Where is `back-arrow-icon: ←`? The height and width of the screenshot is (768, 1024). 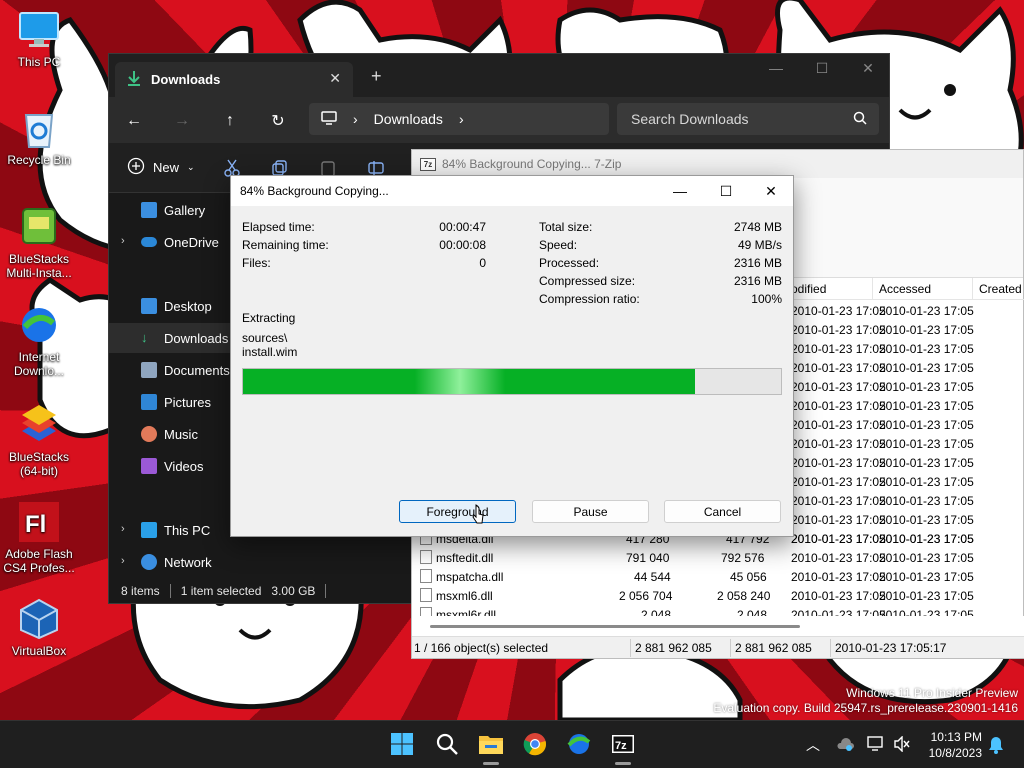 back-arrow-icon: ← is located at coordinates (134, 121).